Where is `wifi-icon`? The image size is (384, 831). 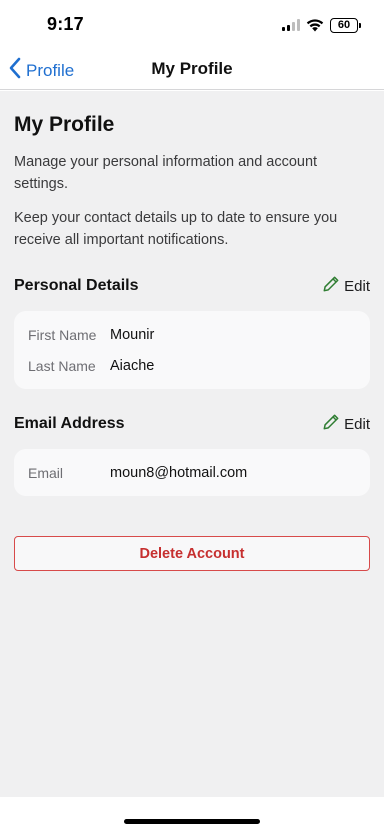
wifi-icon is located at coordinates (315, 25).